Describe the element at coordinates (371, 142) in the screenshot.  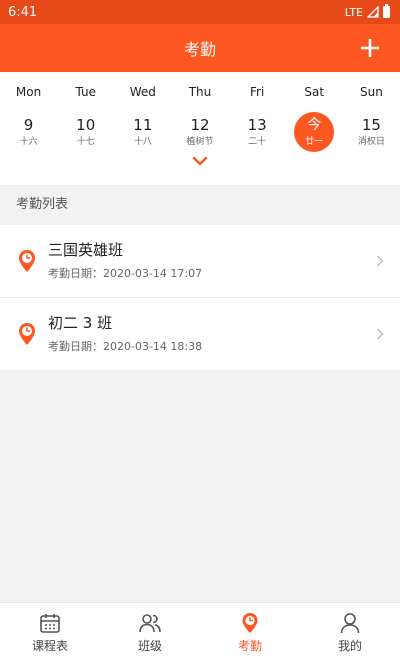
I see `lunar-date: 消权日` at that location.